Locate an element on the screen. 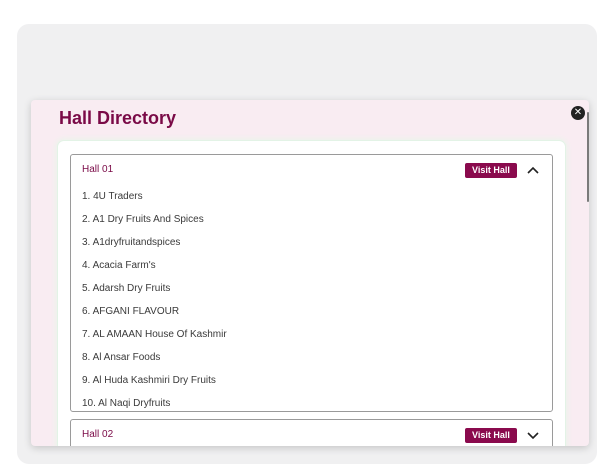 The image size is (613, 465). modal-title: Hall Directory is located at coordinates (118, 118).